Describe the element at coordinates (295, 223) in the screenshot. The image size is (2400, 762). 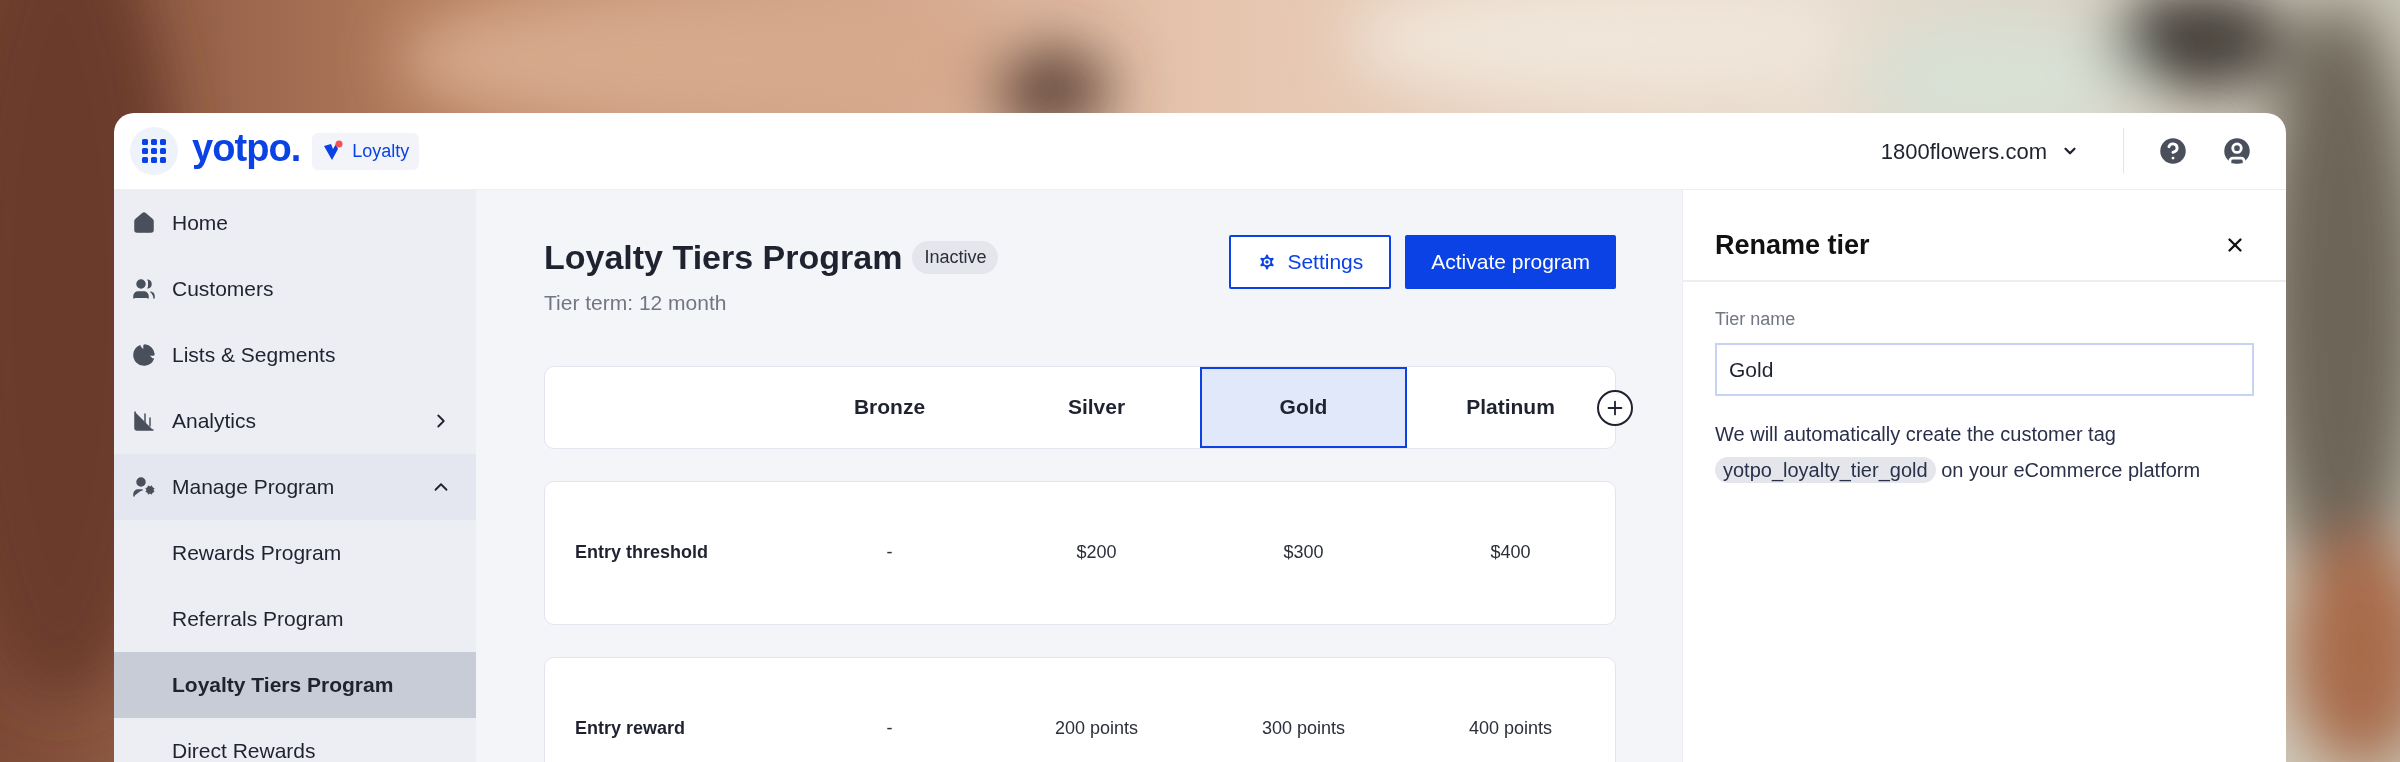
I see `sidebar-item: Home` at that location.